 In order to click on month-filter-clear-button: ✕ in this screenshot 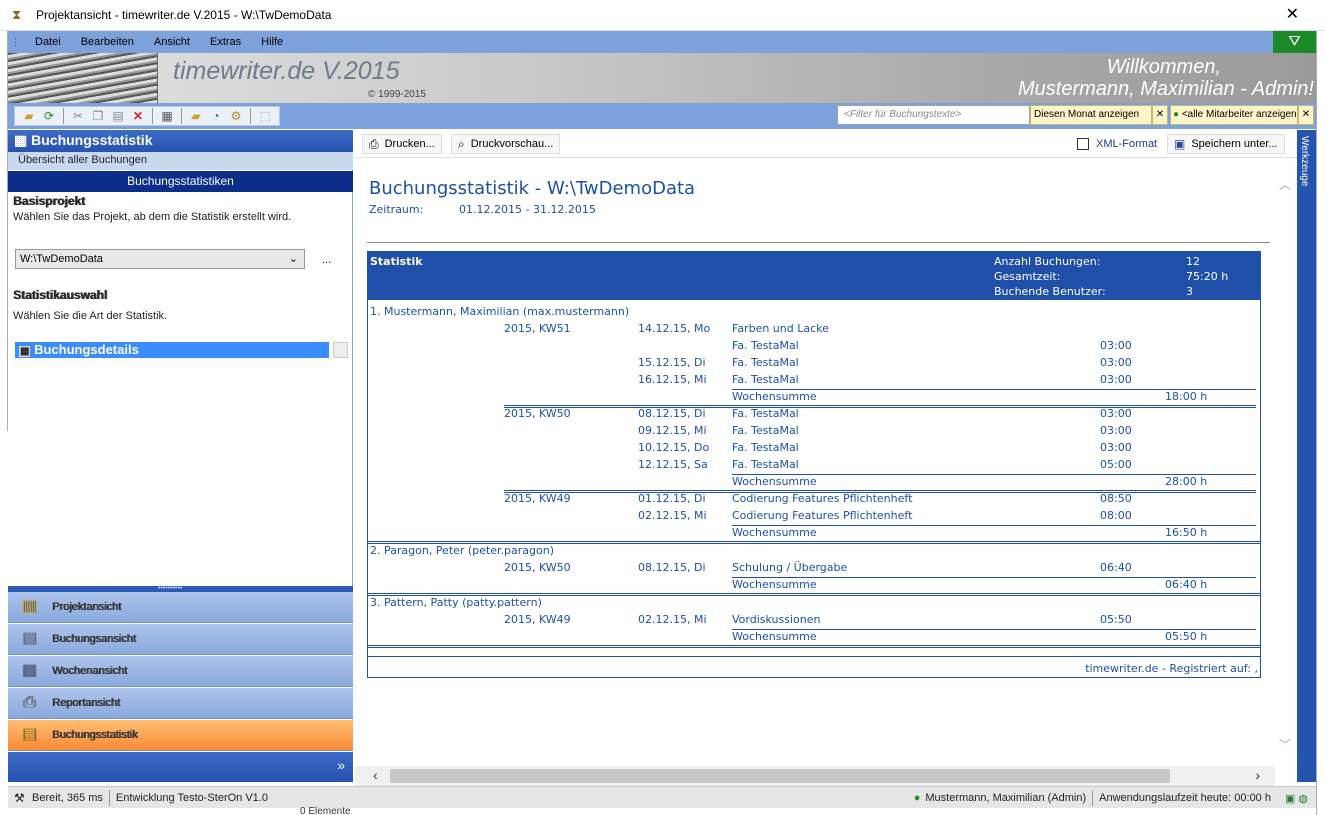, I will do `click(1160, 115)`.